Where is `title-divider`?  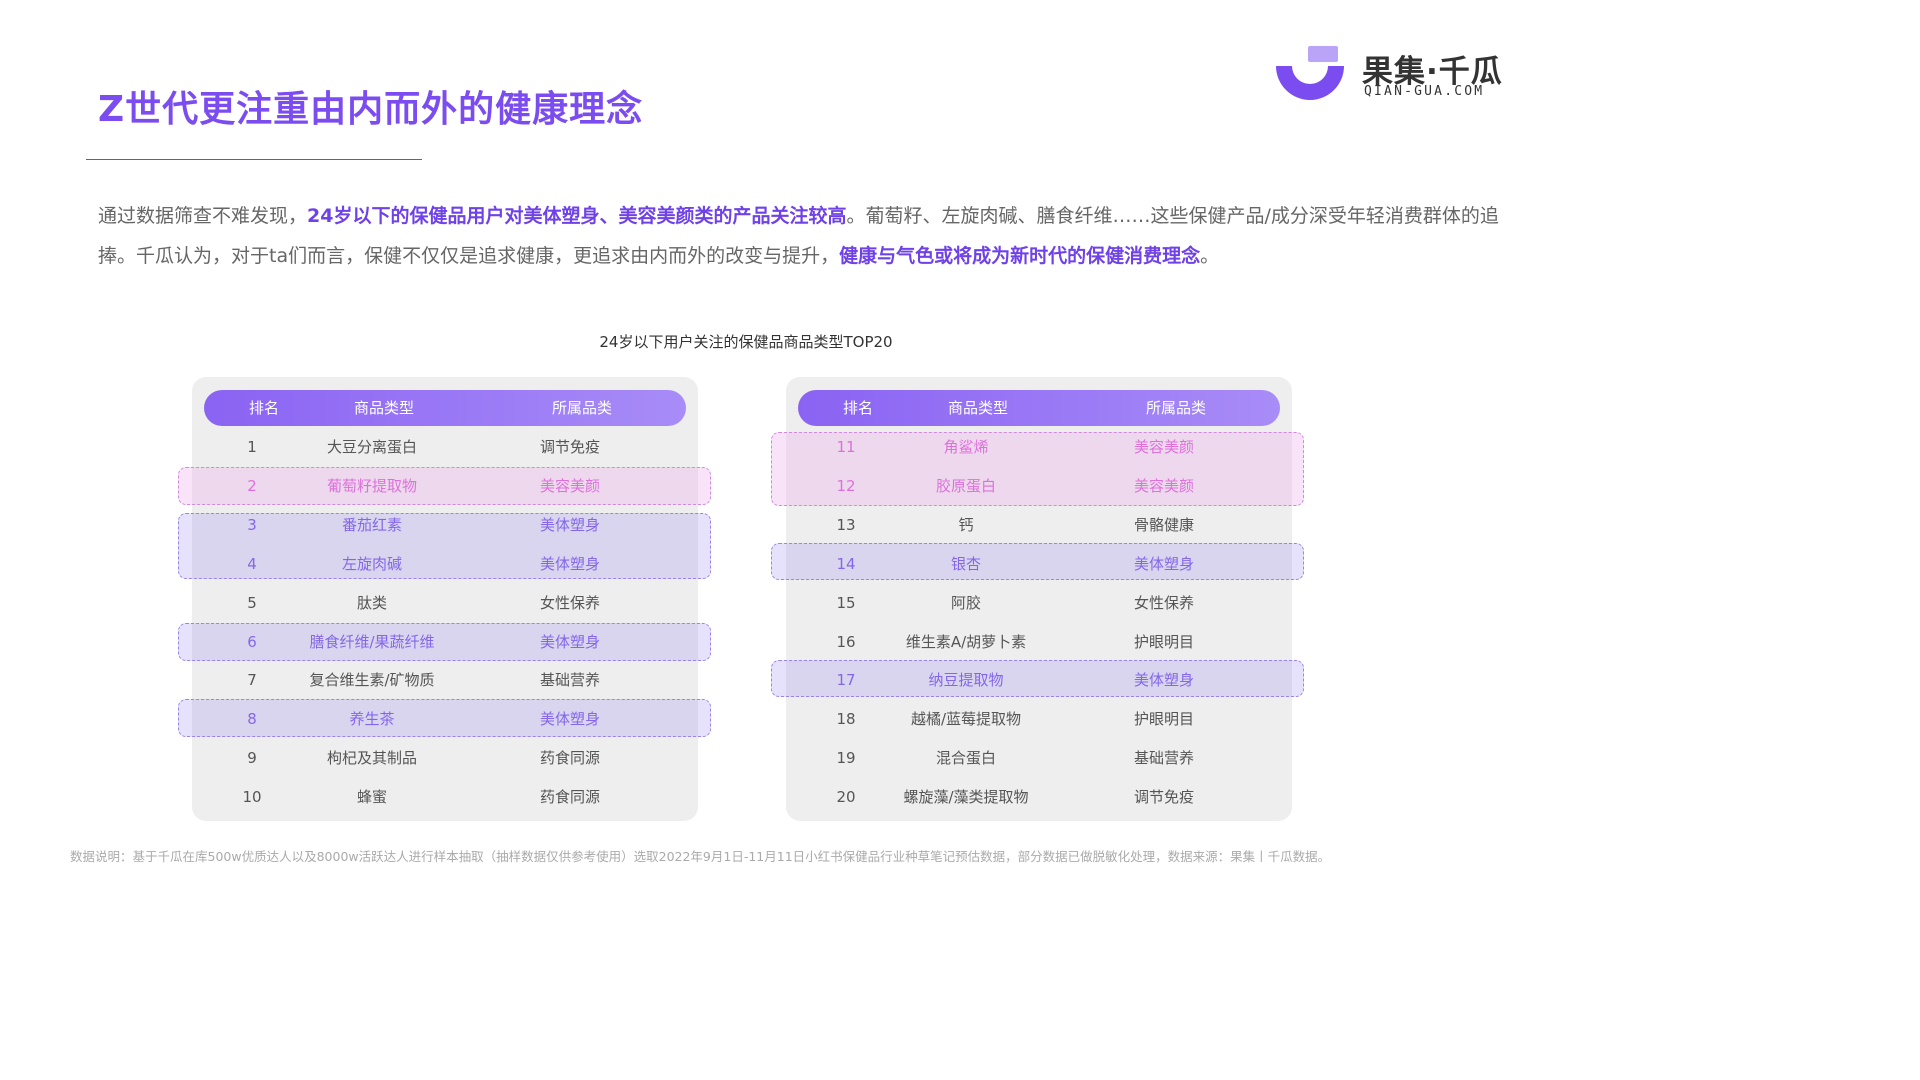
title-divider is located at coordinates (254, 159).